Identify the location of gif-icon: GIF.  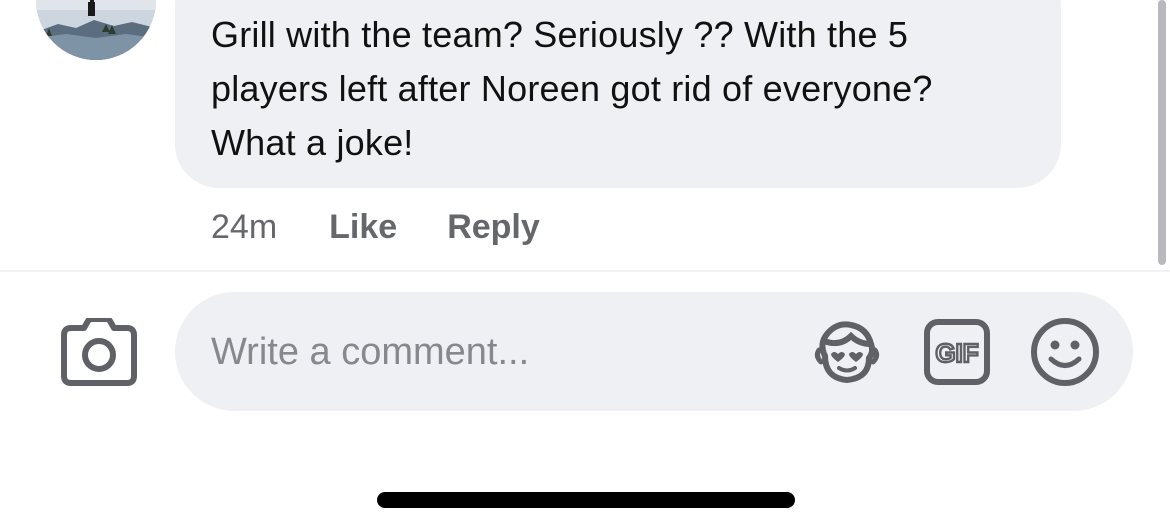
(957, 352).